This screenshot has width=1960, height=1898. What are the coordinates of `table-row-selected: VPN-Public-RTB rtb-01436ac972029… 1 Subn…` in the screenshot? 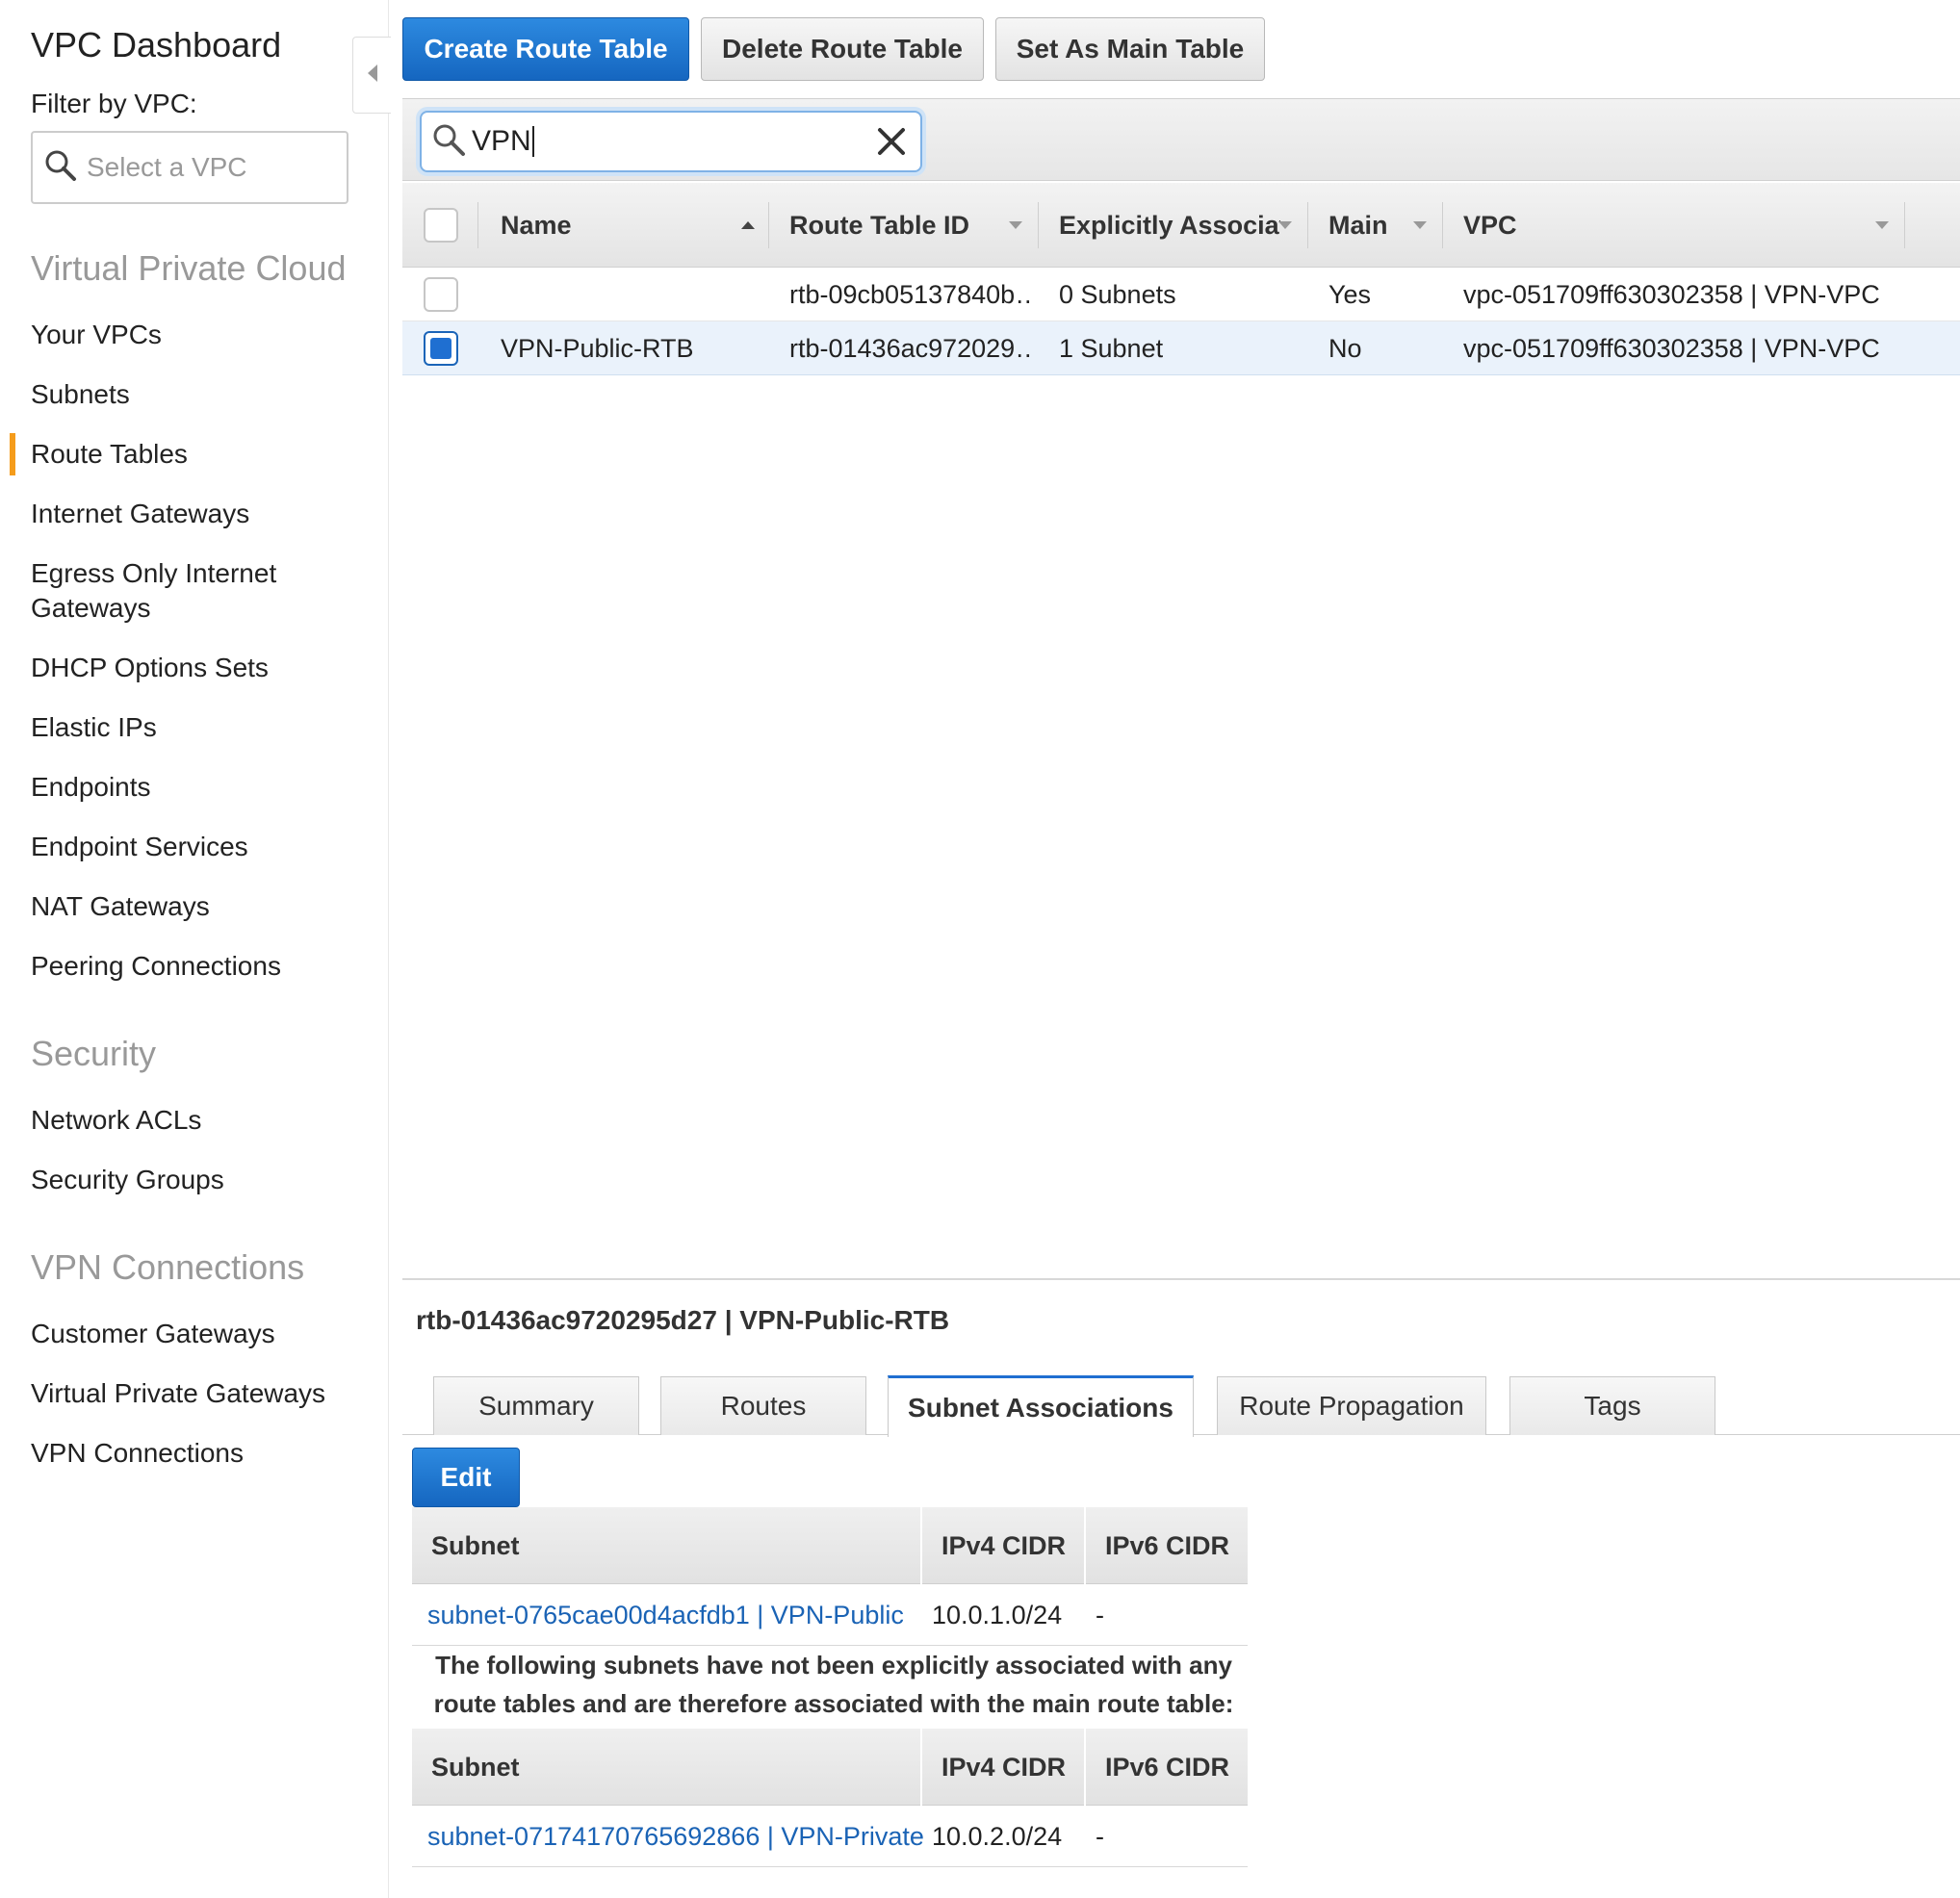 It's located at (1181, 348).